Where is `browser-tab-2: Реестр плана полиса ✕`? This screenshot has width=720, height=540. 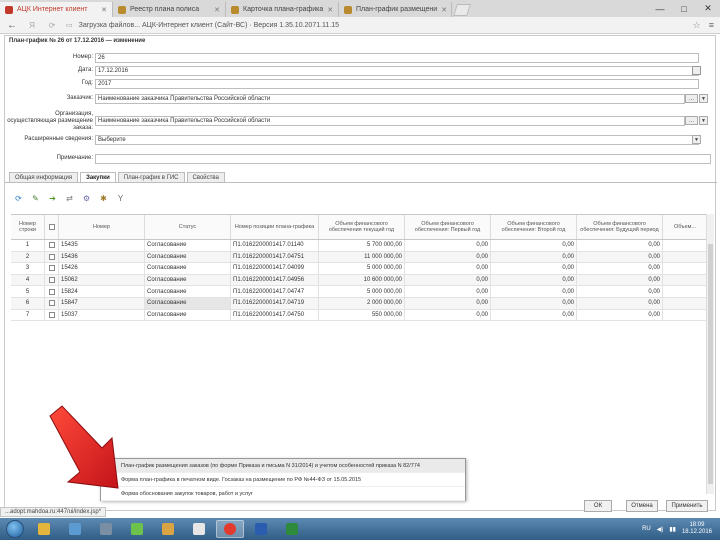
browser-tab-2: Реестр плана полиса ✕ is located at coordinates (169, 9).